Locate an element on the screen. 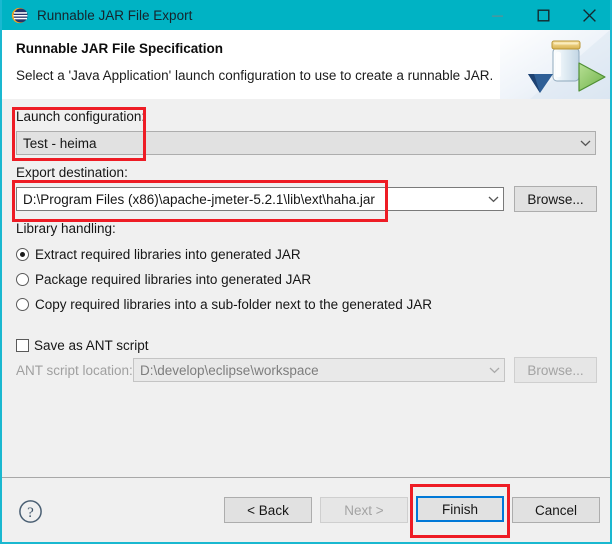 The image size is (612, 544). window-controls is located at coordinates (542, 15).